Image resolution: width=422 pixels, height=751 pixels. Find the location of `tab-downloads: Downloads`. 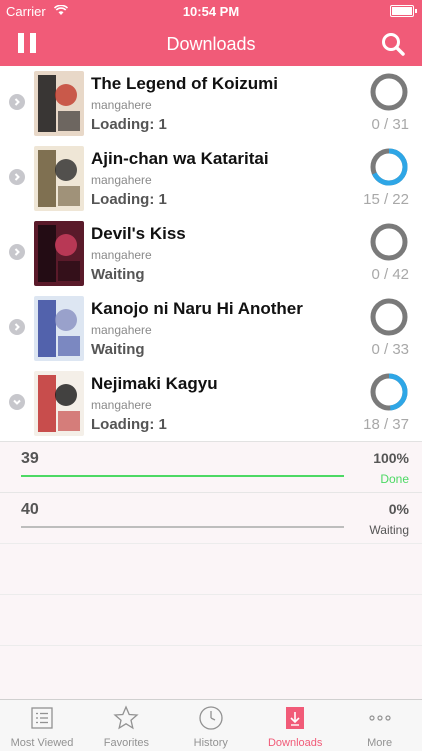

tab-downloads: Downloads is located at coordinates (295, 725).